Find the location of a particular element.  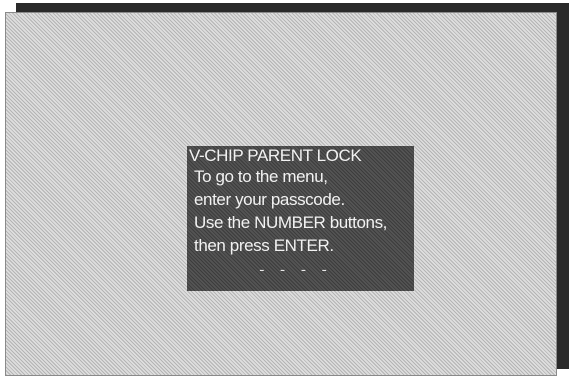

instruction-line-3: Use the NUMBER buttons, is located at coordinates (290, 222).